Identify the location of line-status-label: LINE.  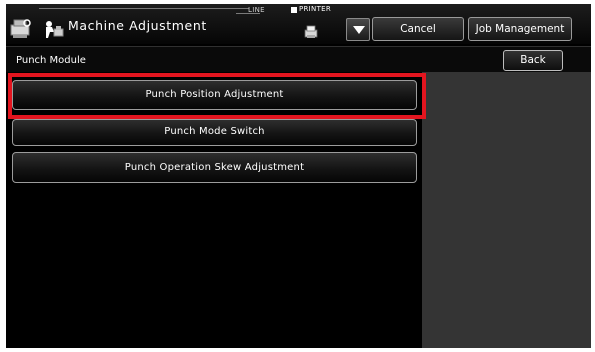
(256, 10).